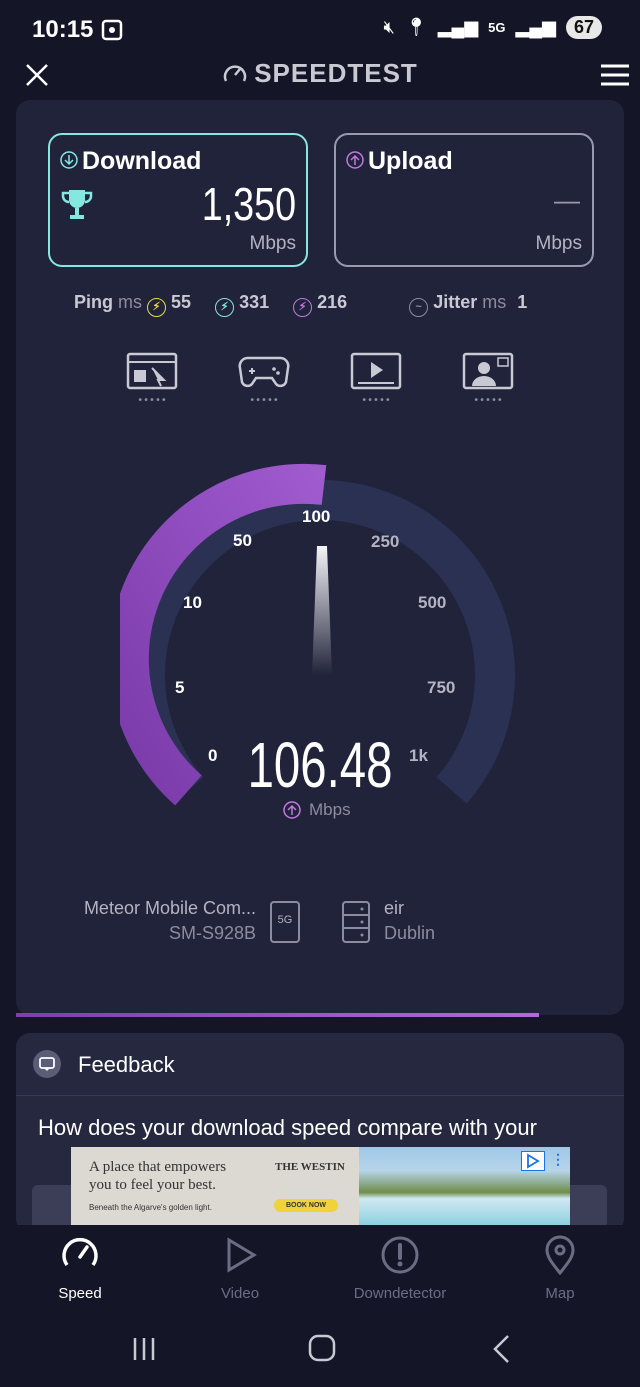 Image resolution: width=640 pixels, height=1387 pixels. Describe the element at coordinates (410, 933) in the screenshot. I see `server-location: Dublin` at that location.